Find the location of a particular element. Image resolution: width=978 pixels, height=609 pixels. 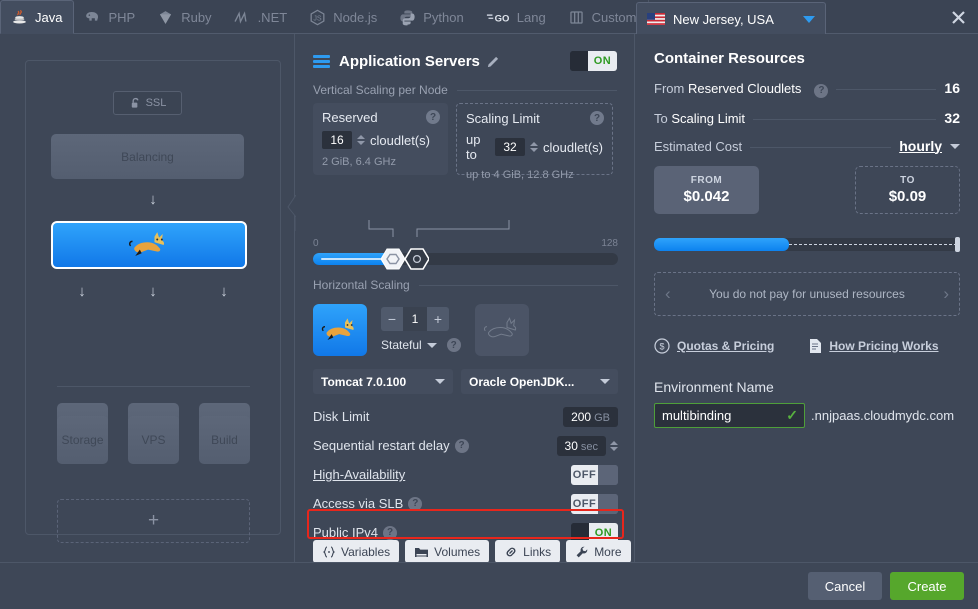

node-count-group: − 1 + Stateful ? is located at coordinates (421, 328).